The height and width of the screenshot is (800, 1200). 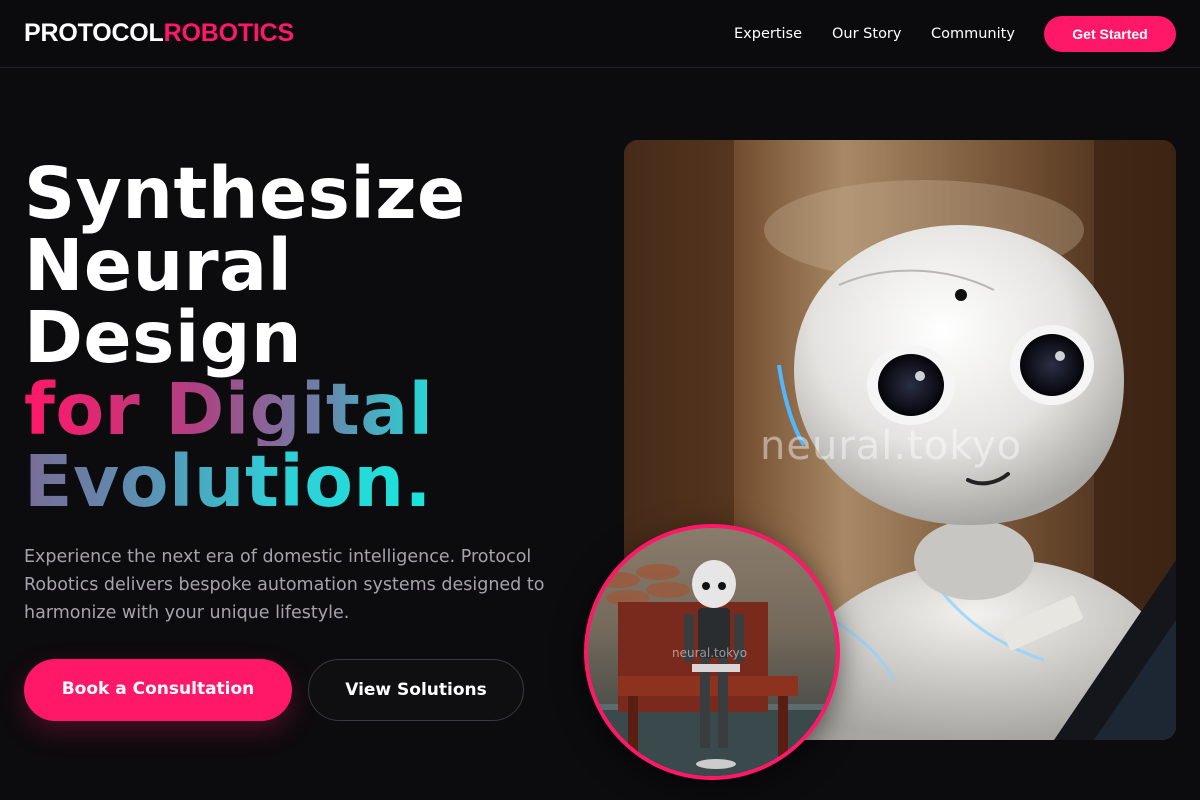 What do you see at coordinates (304, 482) in the screenshot?
I see `headline-accent-line-2: Evolution.` at bounding box center [304, 482].